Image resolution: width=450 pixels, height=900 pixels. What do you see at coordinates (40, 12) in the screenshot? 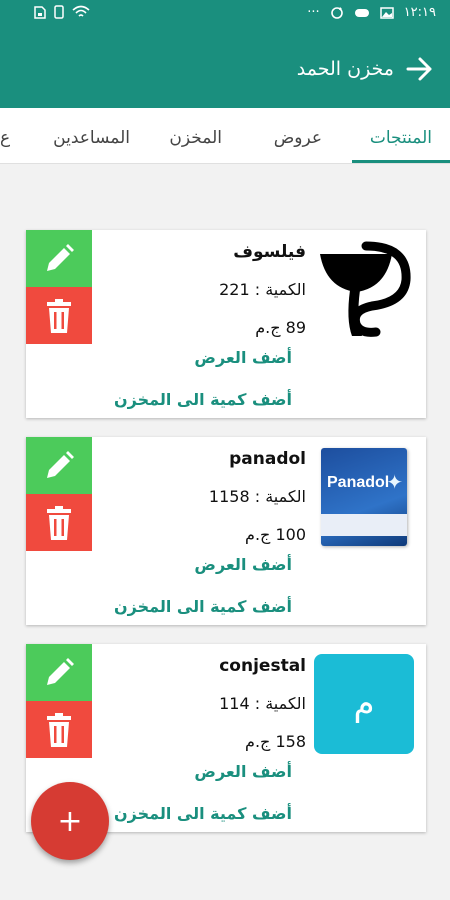
I see `sim-icon` at bounding box center [40, 12].